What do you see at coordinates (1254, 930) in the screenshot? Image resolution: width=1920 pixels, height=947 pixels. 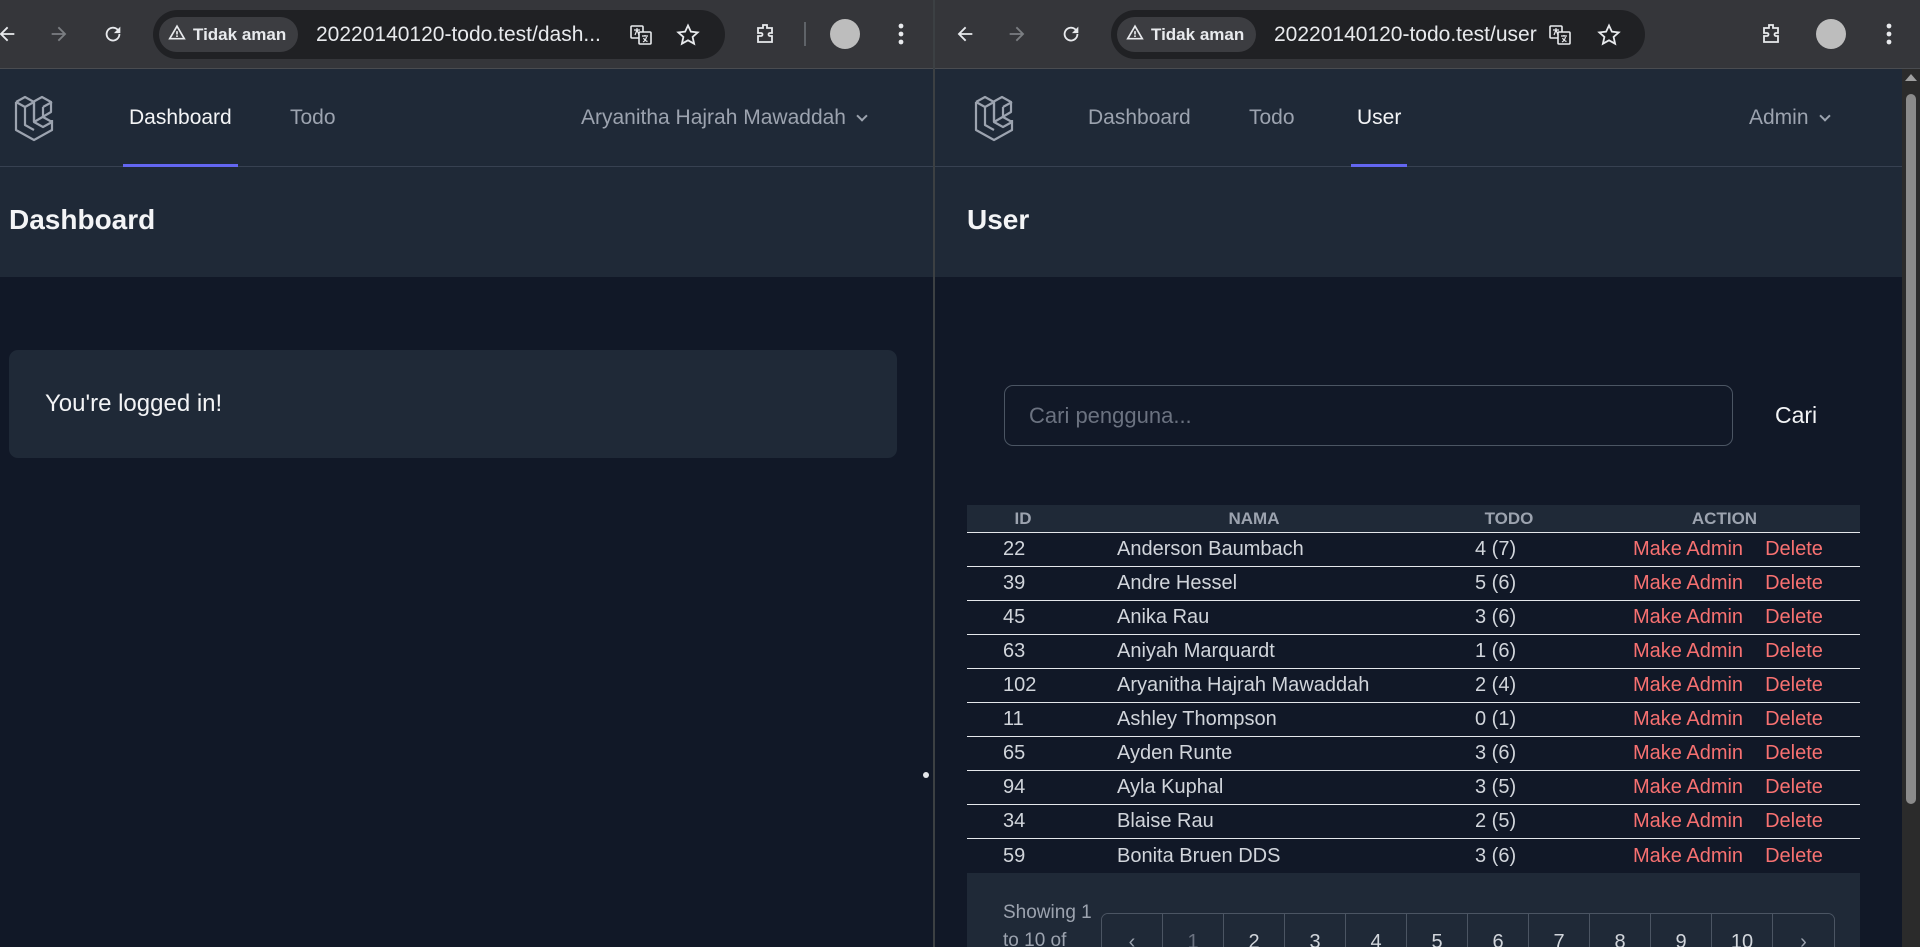 I see `page-button-2: 2` at bounding box center [1254, 930].